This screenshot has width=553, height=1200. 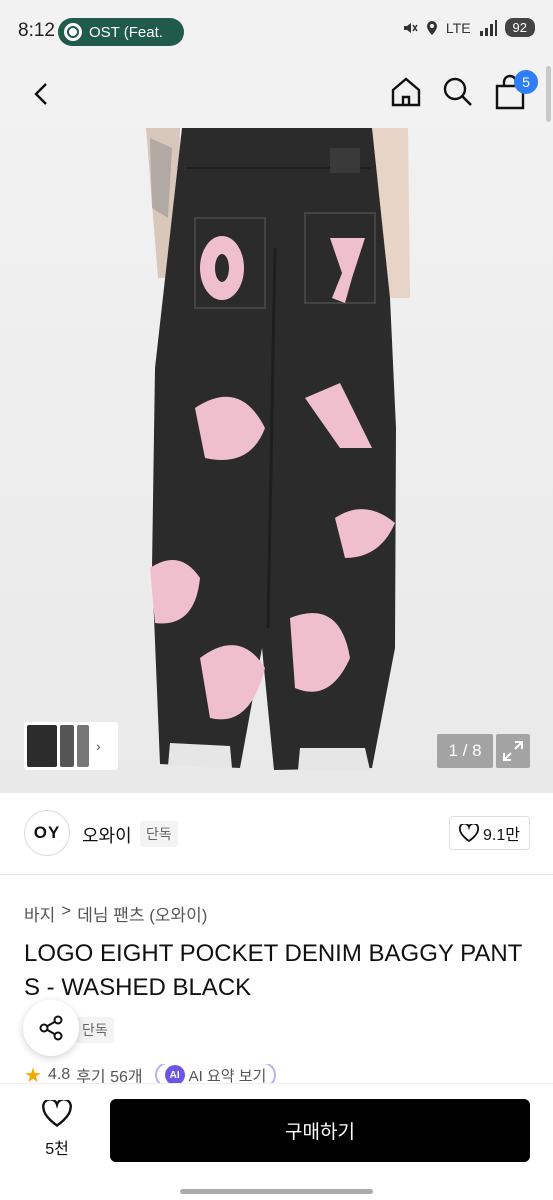 What do you see at coordinates (59, 1074) in the screenshot?
I see `rating-value: 4.8` at bounding box center [59, 1074].